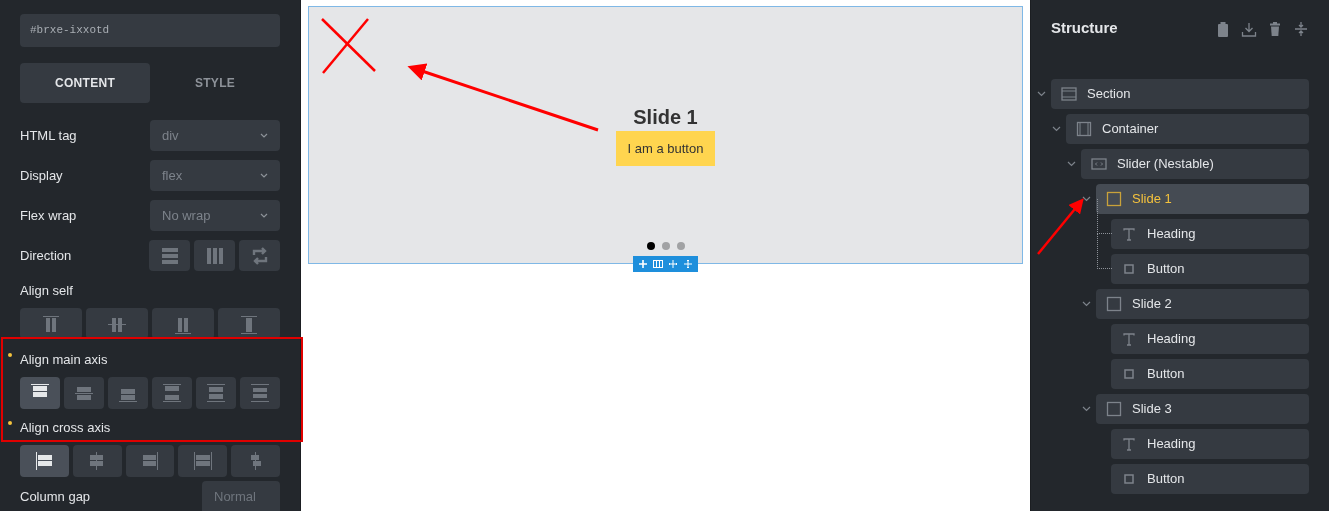 The height and width of the screenshot is (511, 1329). Describe the element at coordinates (665, 148) in the screenshot. I see `slide-button: I am a button` at that location.